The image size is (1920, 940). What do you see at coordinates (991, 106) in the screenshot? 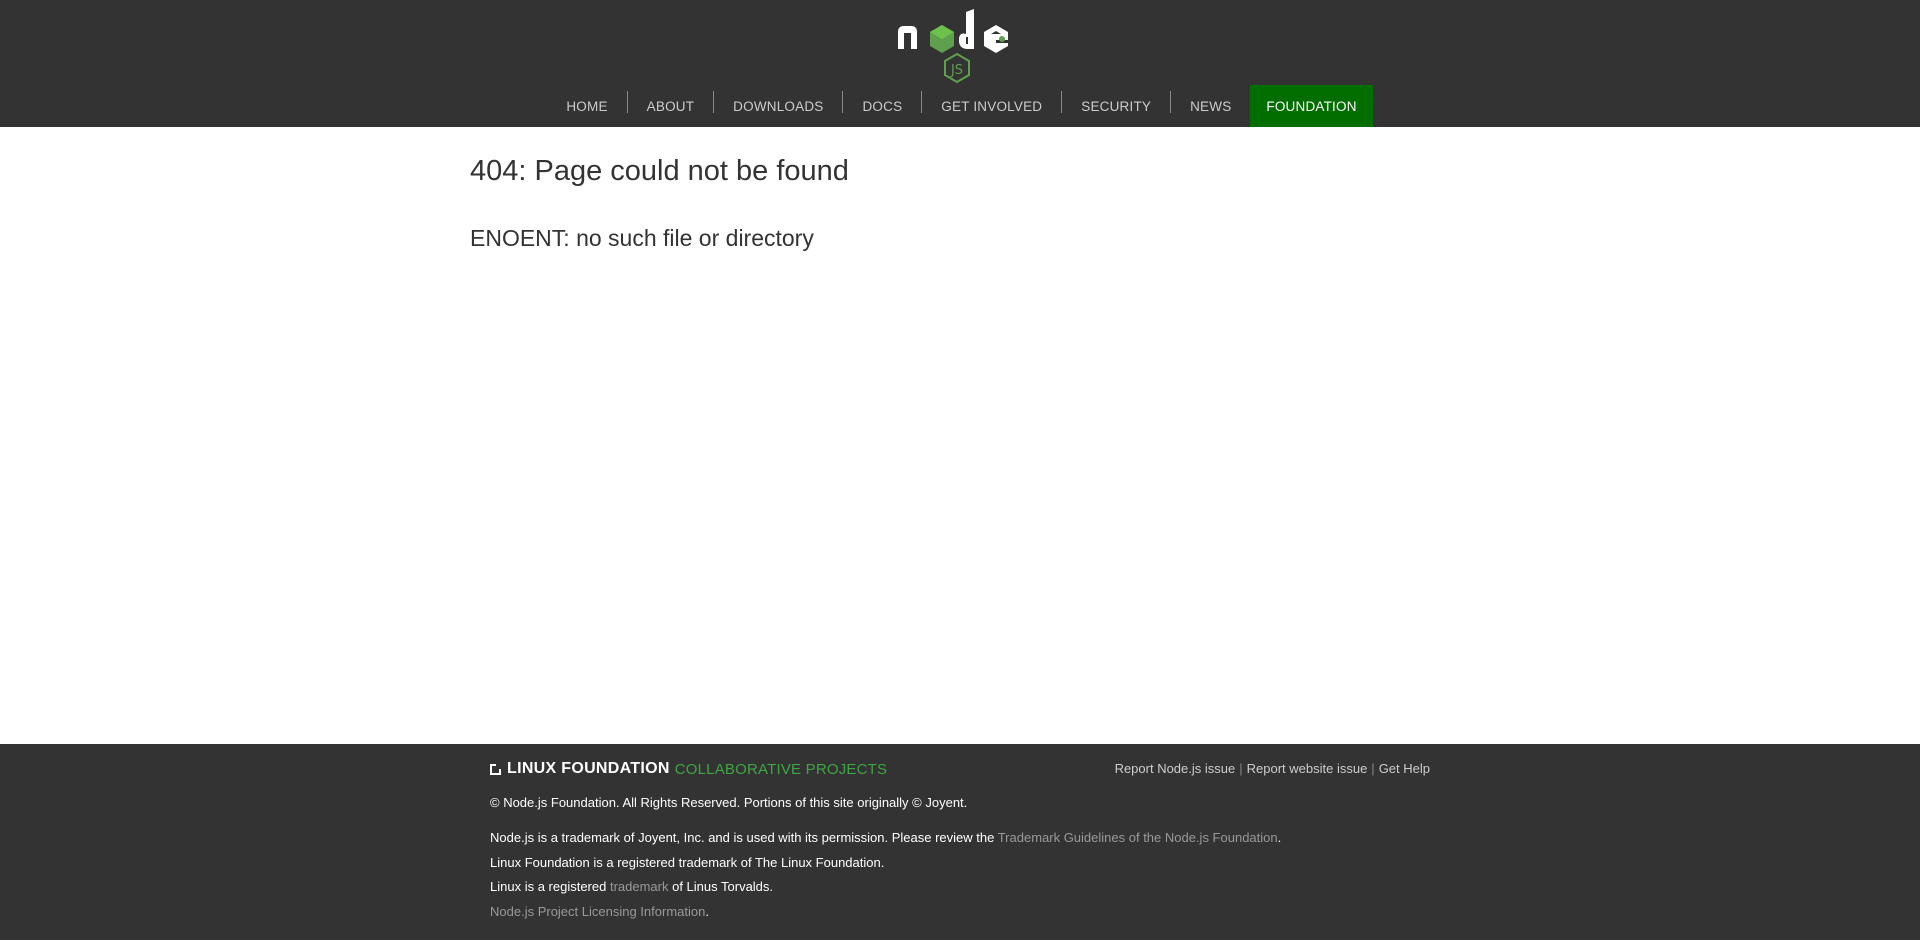
I see `nav-item-get-involved: GET INVOLVED` at bounding box center [991, 106].